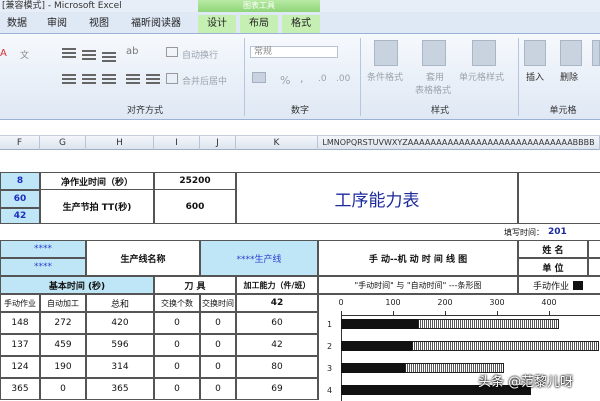  Describe the element at coordinates (277, 389) in the screenshot. I see `row4-capacity: 69` at that location.